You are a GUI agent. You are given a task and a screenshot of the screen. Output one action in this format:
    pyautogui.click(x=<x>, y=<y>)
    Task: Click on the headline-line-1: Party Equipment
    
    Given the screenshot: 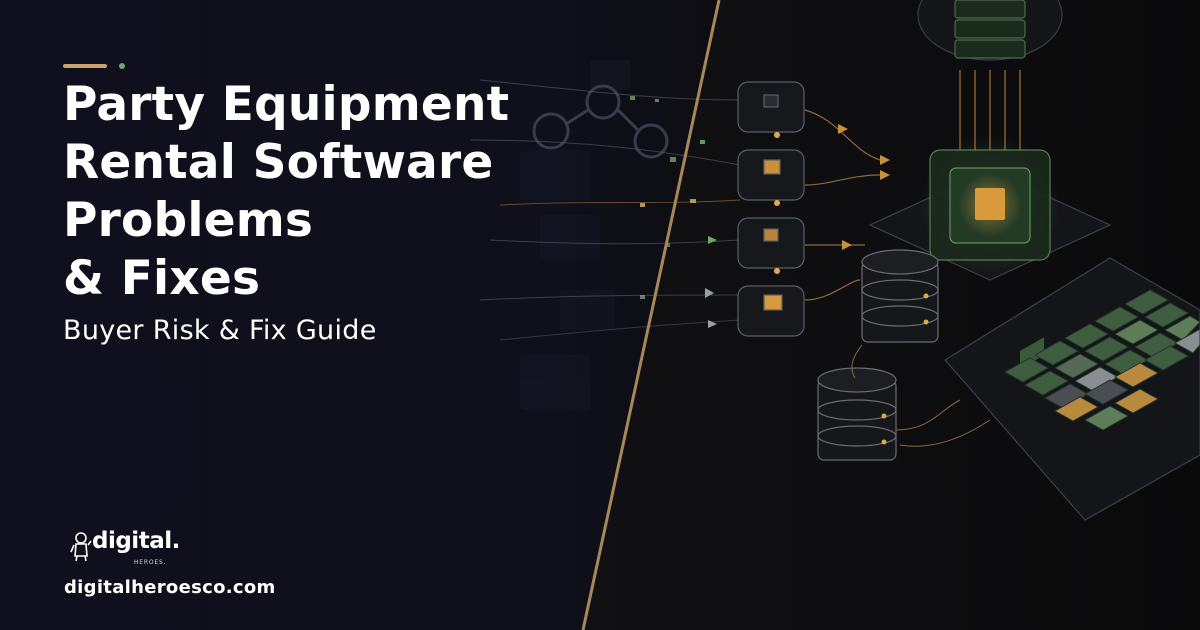 What is the action you would take?
    pyautogui.click(x=286, y=104)
    